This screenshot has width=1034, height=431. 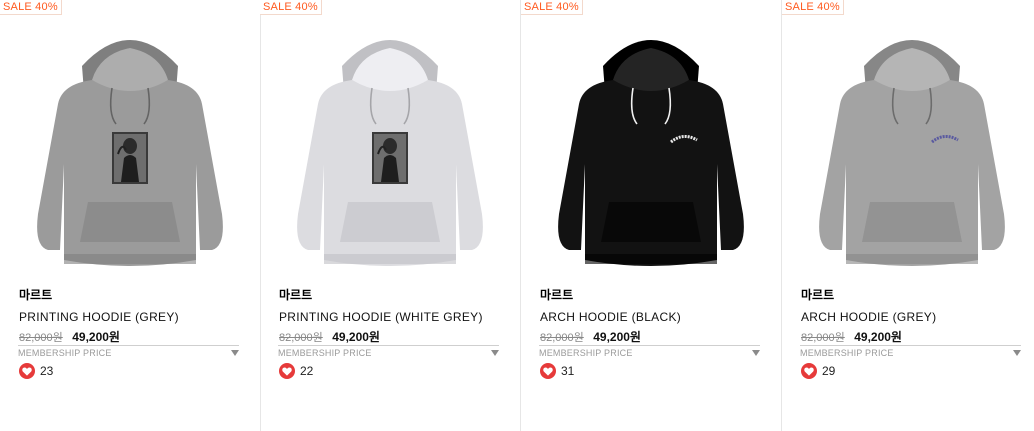 I want to click on like-button: 29, so click(x=818, y=371).